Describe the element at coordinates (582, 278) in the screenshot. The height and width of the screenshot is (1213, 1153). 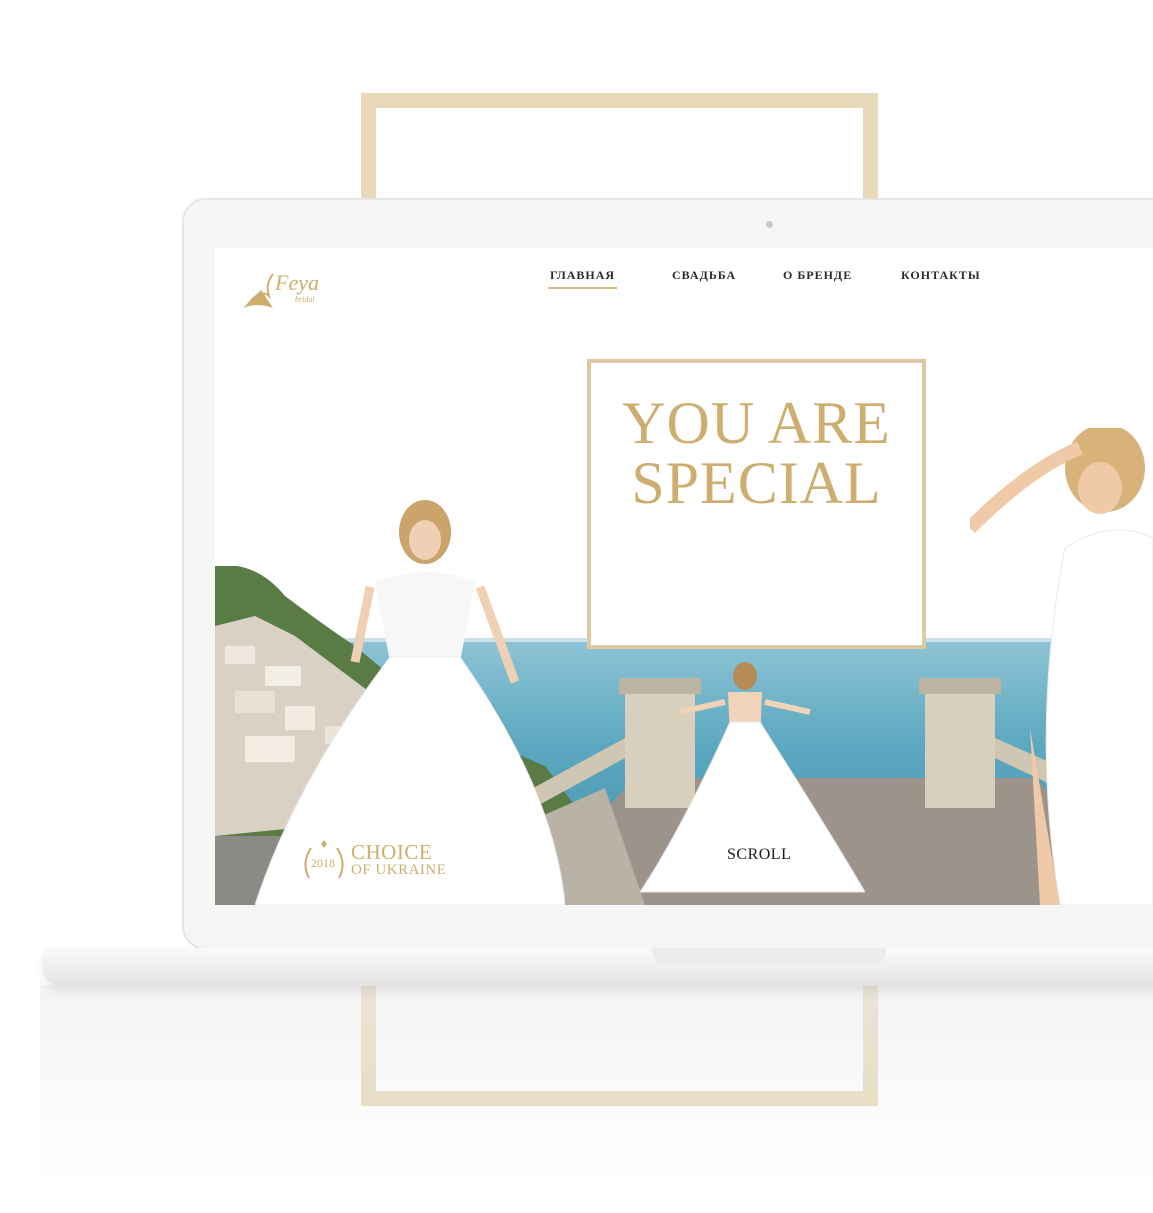
I see `nav-item-home: ГЛАВНАЯ` at that location.